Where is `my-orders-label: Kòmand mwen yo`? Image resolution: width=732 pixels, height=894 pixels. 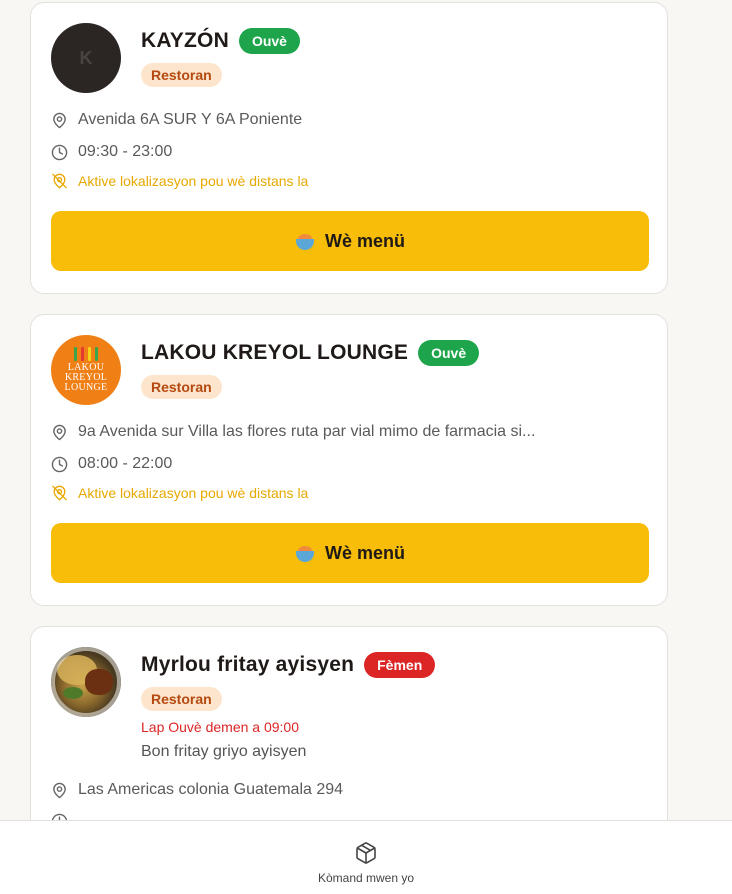 my-orders-label: Kòmand mwen yo is located at coordinates (366, 878).